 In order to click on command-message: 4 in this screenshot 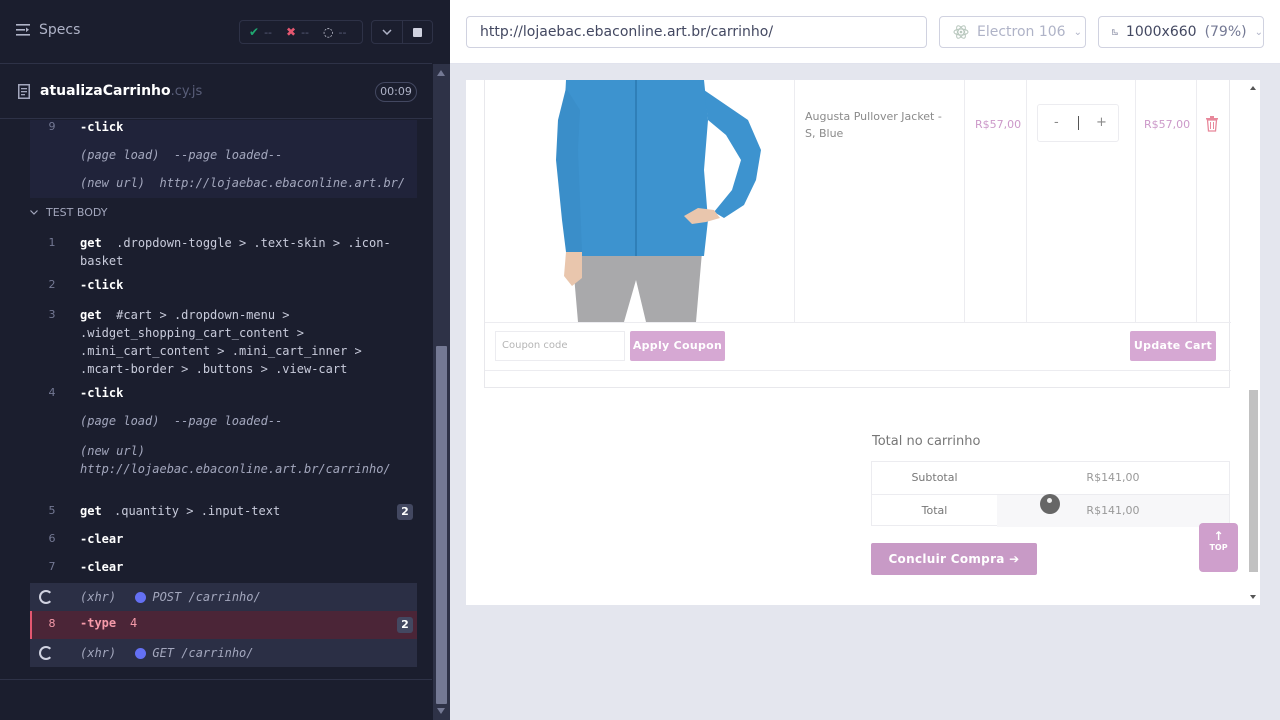, I will do `click(134, 623)`.